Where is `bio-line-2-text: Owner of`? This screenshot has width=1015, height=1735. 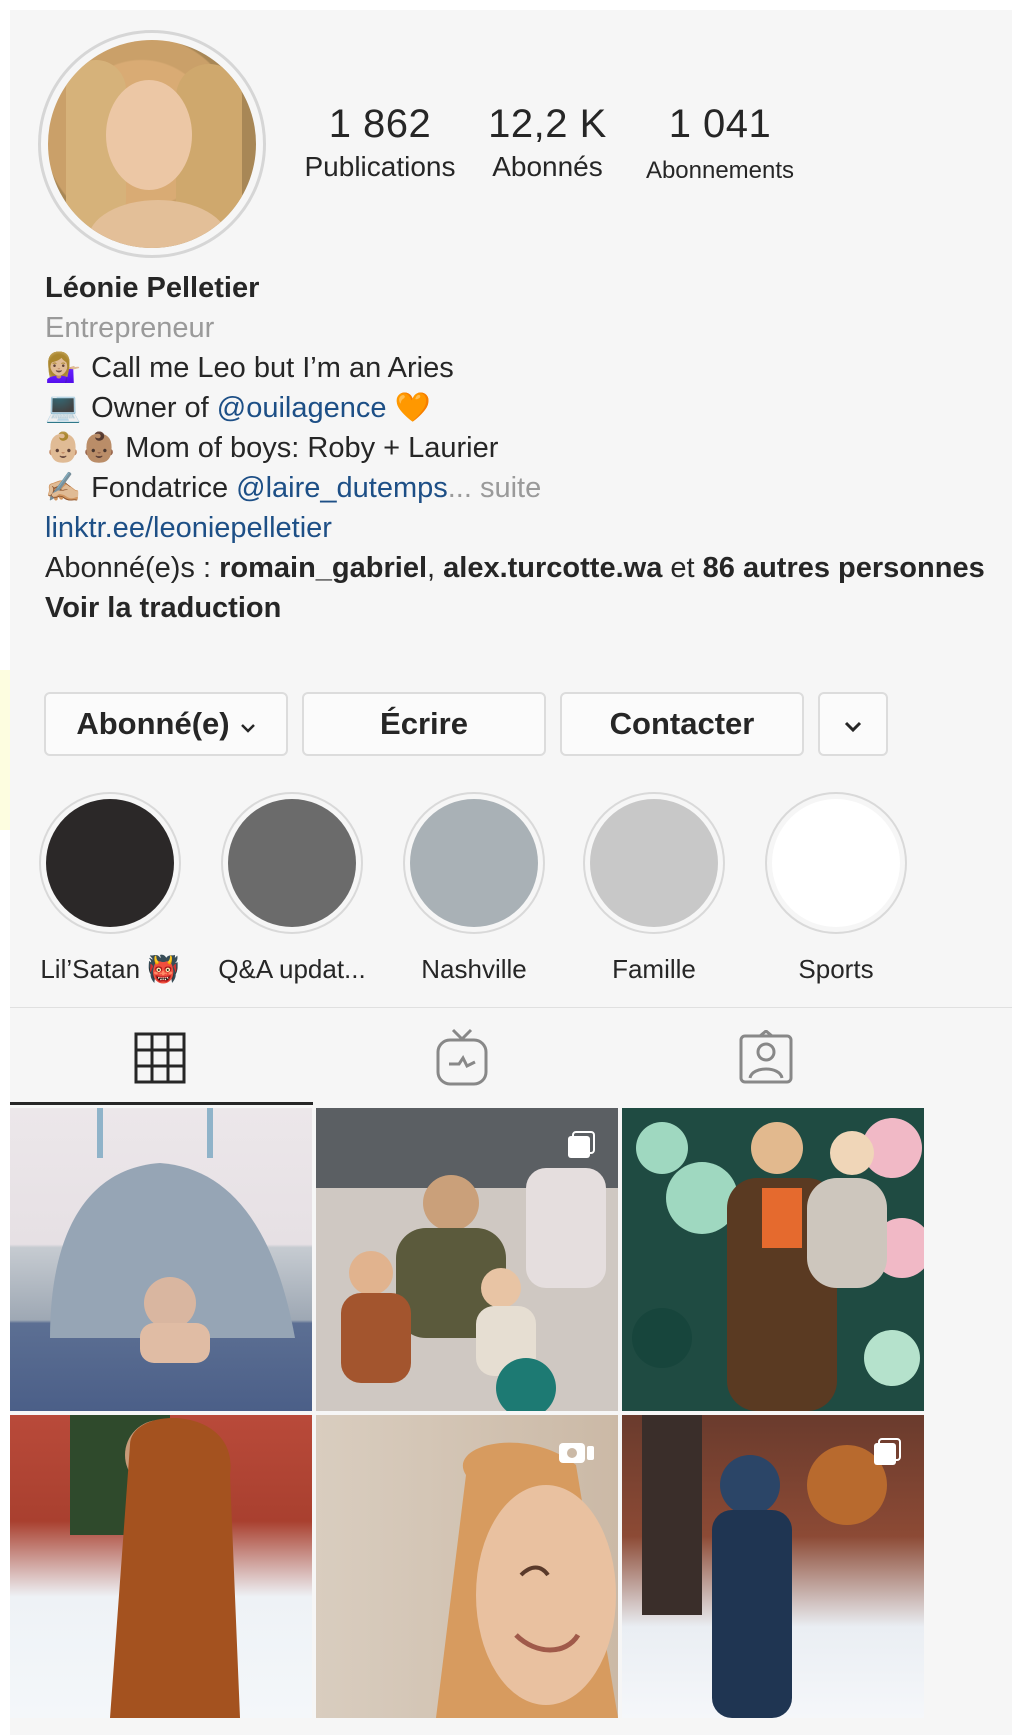
bio-line-2-text: Owner of is located at coordinates (154, 408).